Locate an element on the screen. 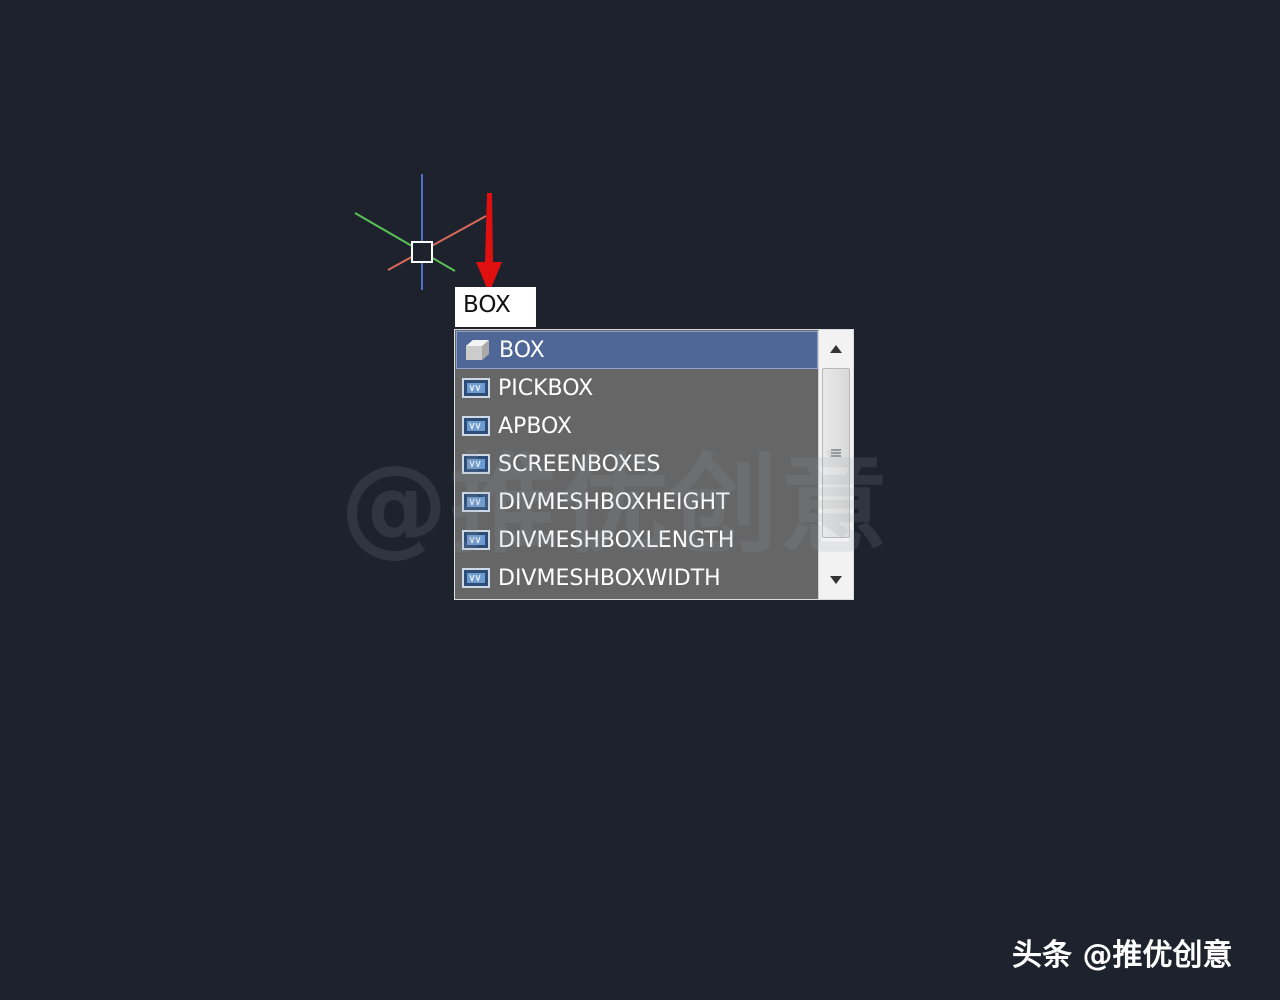  command-input: BOX is located at coordinates (495, 307).